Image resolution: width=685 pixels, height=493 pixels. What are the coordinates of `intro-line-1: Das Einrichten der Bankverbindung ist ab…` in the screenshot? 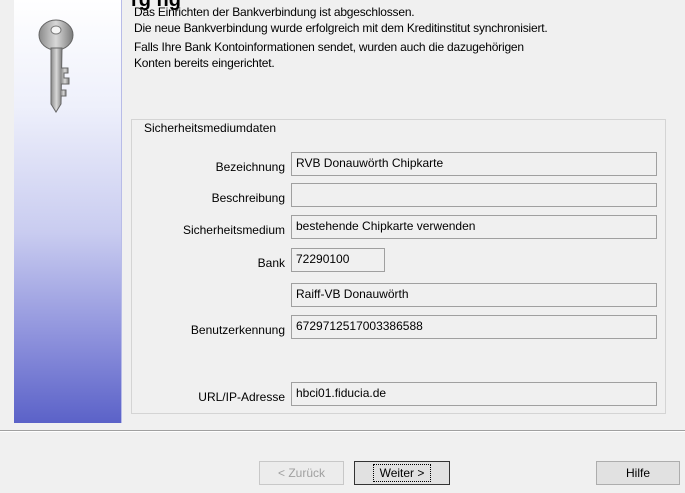 It's located at (274, 12).